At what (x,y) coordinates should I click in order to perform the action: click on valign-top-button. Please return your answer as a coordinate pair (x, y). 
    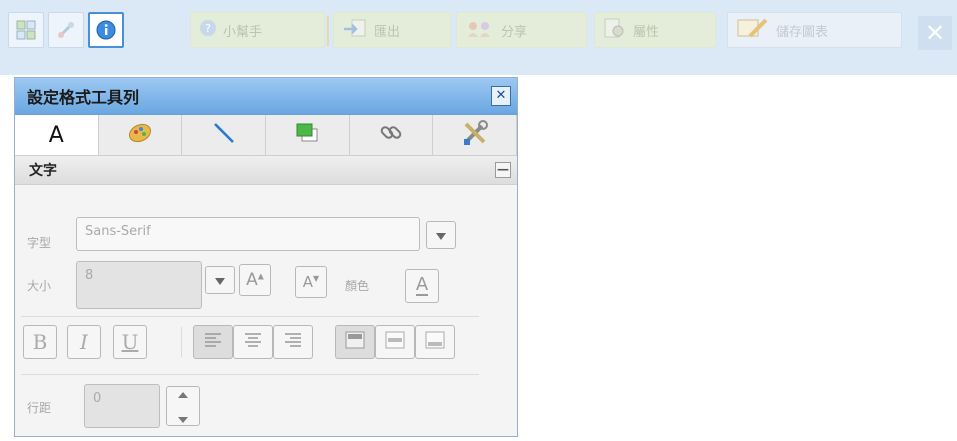
    Looking at the image, I should click on (355, 342).